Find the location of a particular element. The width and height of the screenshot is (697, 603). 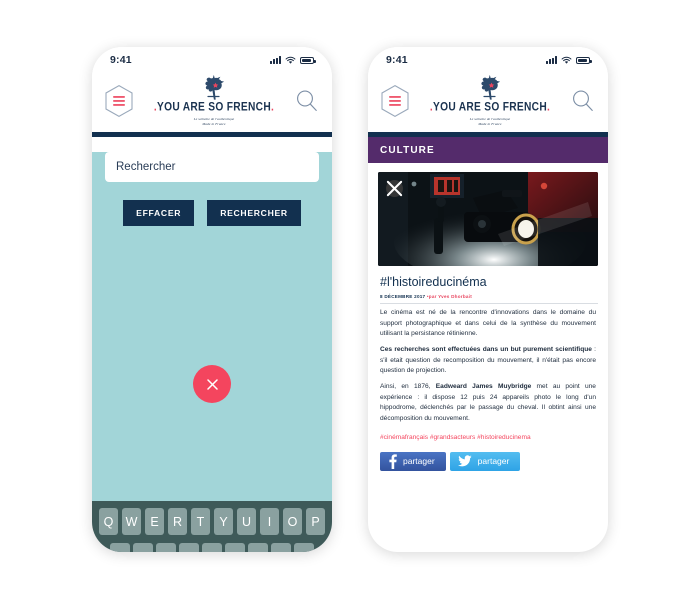

search-actions: EFFACER RECHERCHER is located at coordinates (212, 213).